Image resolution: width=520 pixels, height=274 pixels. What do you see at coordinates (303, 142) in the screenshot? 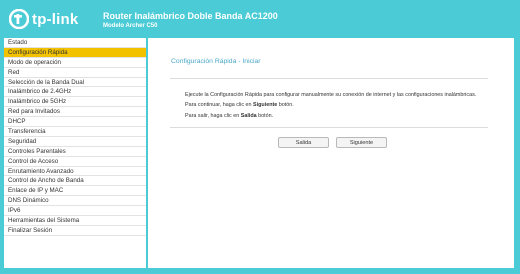
I see `exit-button: Salida` at bounding box center [303, 142].